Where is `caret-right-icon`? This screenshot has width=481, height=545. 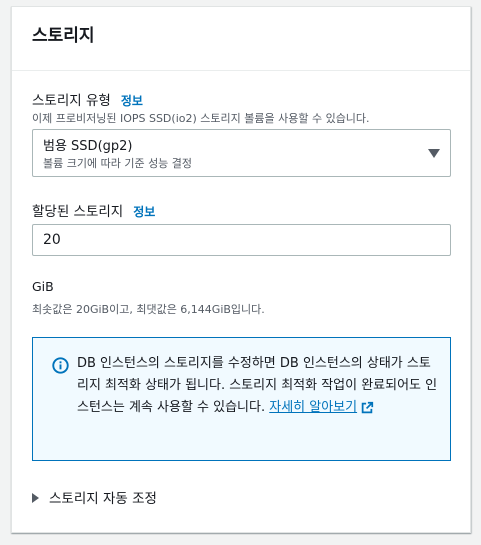 caret-right-icon is located at coordinates (35, 498).